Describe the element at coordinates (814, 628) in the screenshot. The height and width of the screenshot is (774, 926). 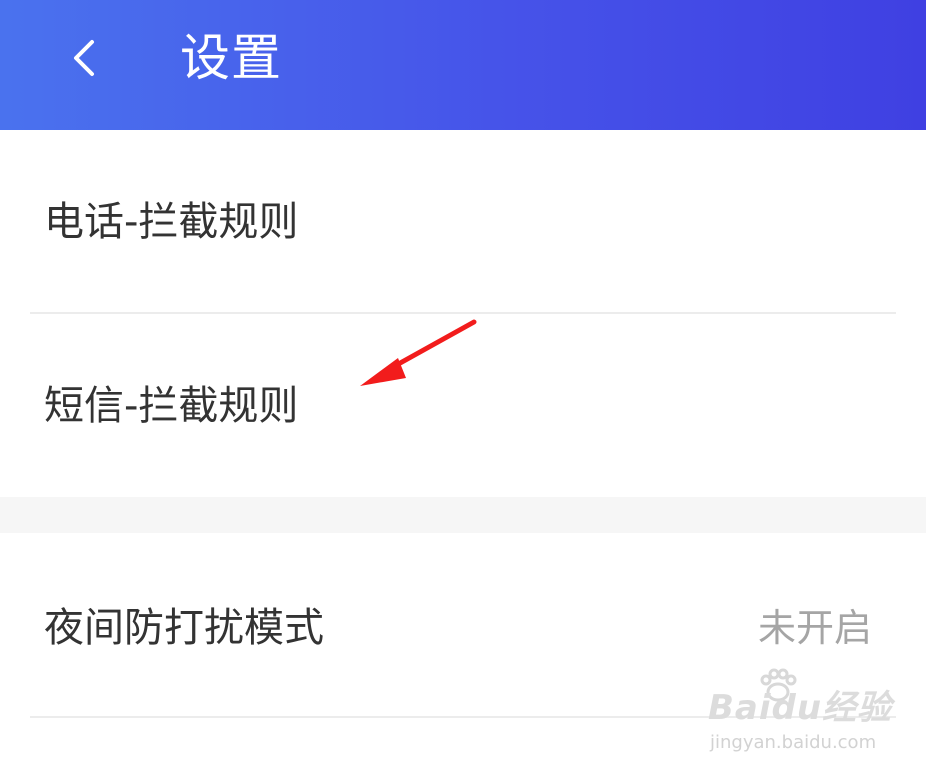
I see `night-do-not-disturb-status: 未开启` at that location.